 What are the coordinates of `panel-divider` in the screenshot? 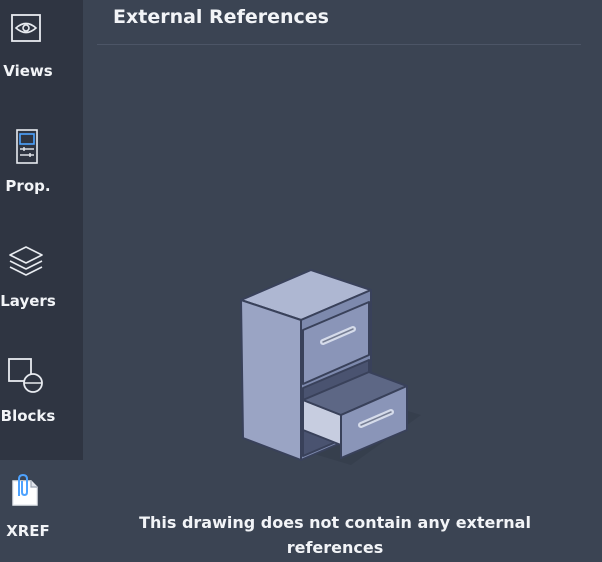 It's located at (339, 44).